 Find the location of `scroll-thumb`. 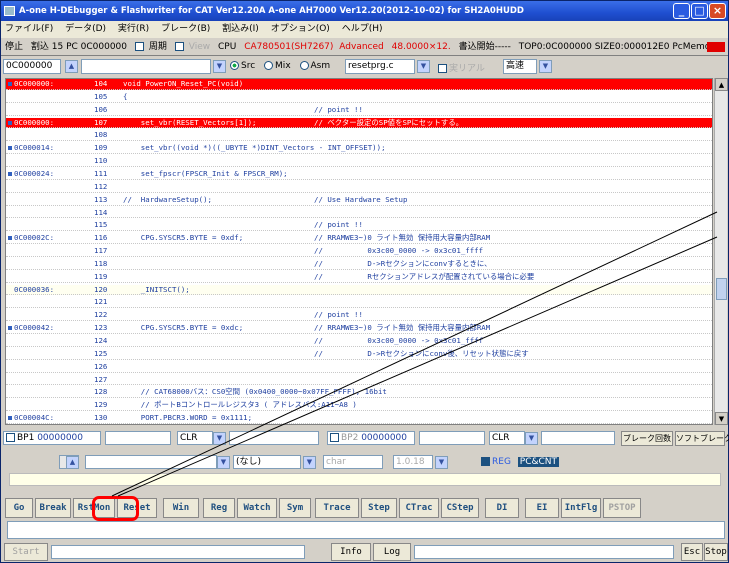

scroll-thumb is located at coordinates (721, 289).